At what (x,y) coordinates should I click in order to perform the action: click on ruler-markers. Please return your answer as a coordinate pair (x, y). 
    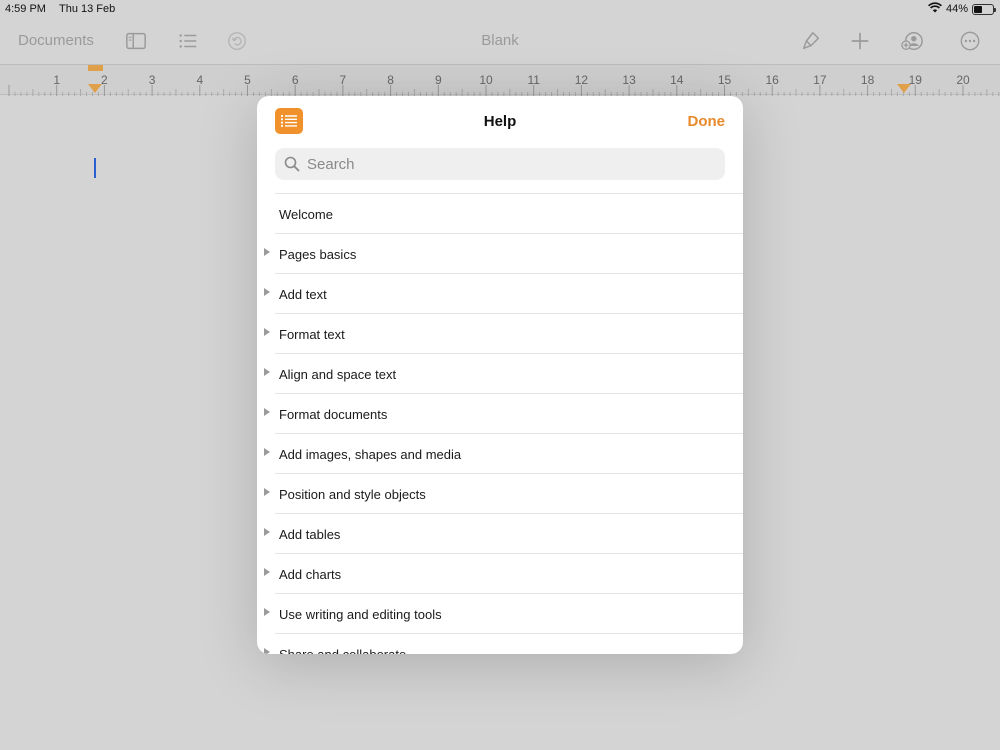
    Looking at the image, I should click on (499, 79).